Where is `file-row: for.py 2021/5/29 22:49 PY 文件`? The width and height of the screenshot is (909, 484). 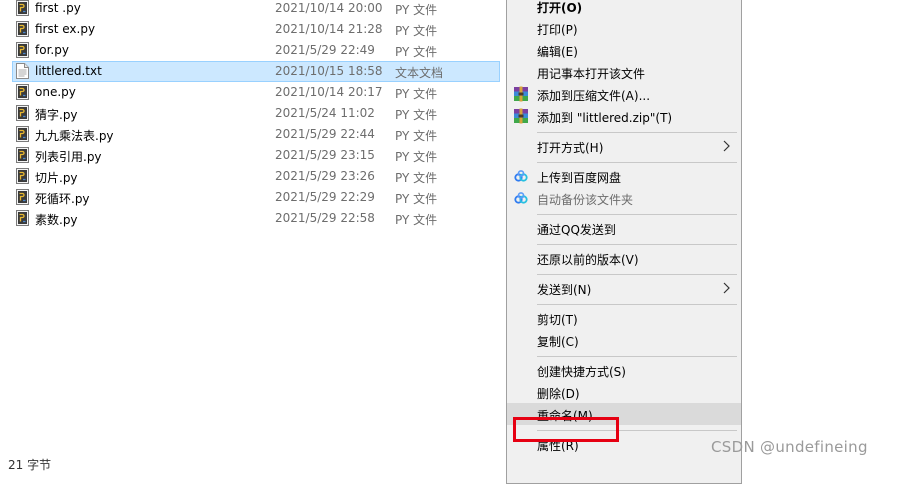 file-row: for.py 2021/5/29 22:49 PY 文件 is located at coordinates (256, 50).